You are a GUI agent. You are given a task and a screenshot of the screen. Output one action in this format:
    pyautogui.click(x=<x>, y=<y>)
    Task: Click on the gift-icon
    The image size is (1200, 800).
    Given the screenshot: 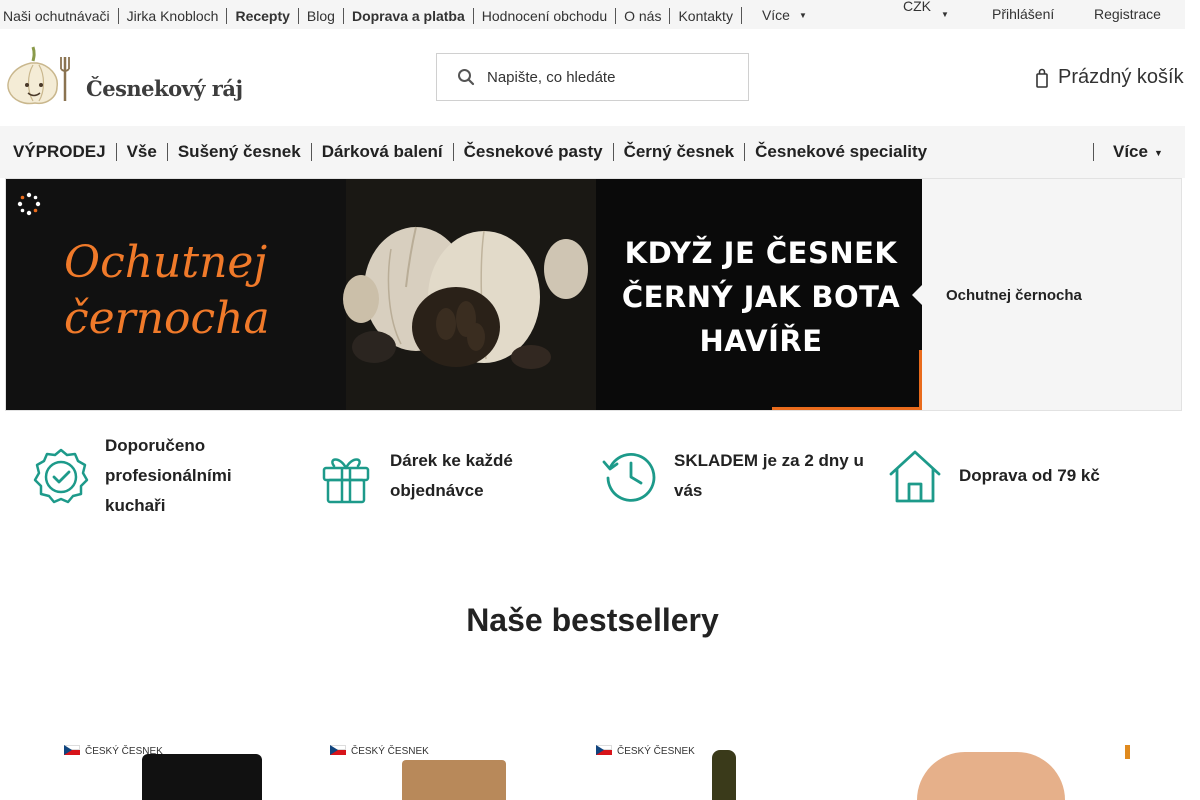 What is the action you would take?
    pyautogui.click(x=346, y=481)
    